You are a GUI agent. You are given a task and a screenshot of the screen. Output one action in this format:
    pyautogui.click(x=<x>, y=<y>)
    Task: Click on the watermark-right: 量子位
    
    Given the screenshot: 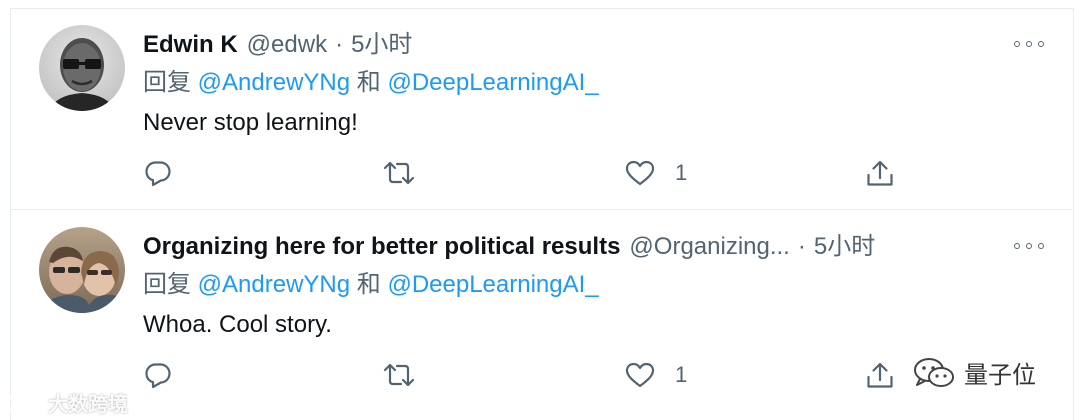 What is the action you would take?
    pyautogui.click(x=974, y=372)
    